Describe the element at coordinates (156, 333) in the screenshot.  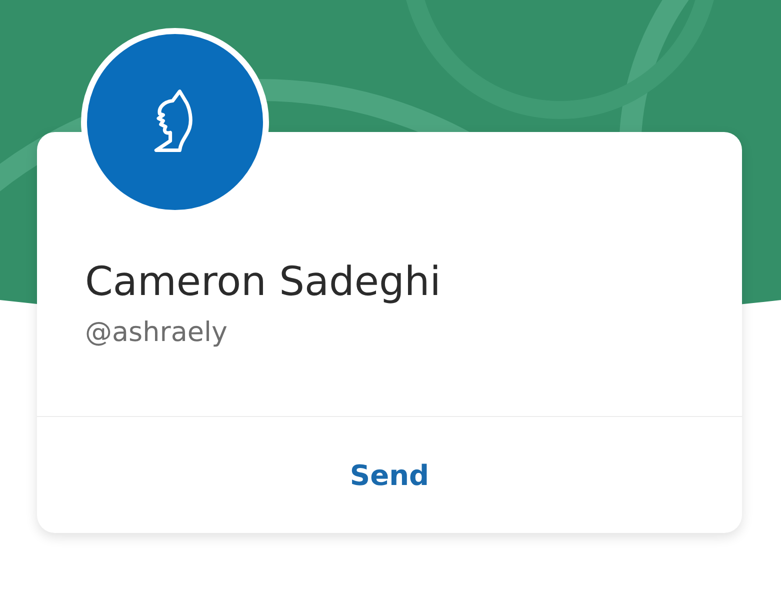
I see `profile-handle: @ashraely` at that location.